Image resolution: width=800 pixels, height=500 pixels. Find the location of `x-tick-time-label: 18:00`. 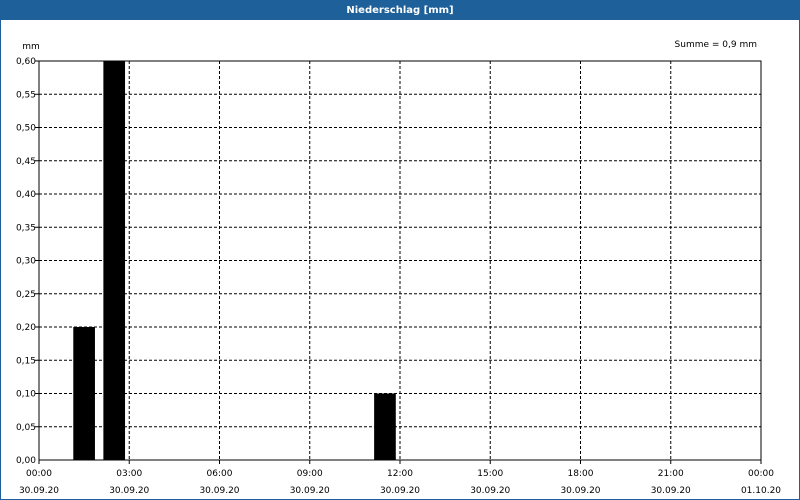

x-tick-time-label: 18:00 is located at coordinates (581, 474).